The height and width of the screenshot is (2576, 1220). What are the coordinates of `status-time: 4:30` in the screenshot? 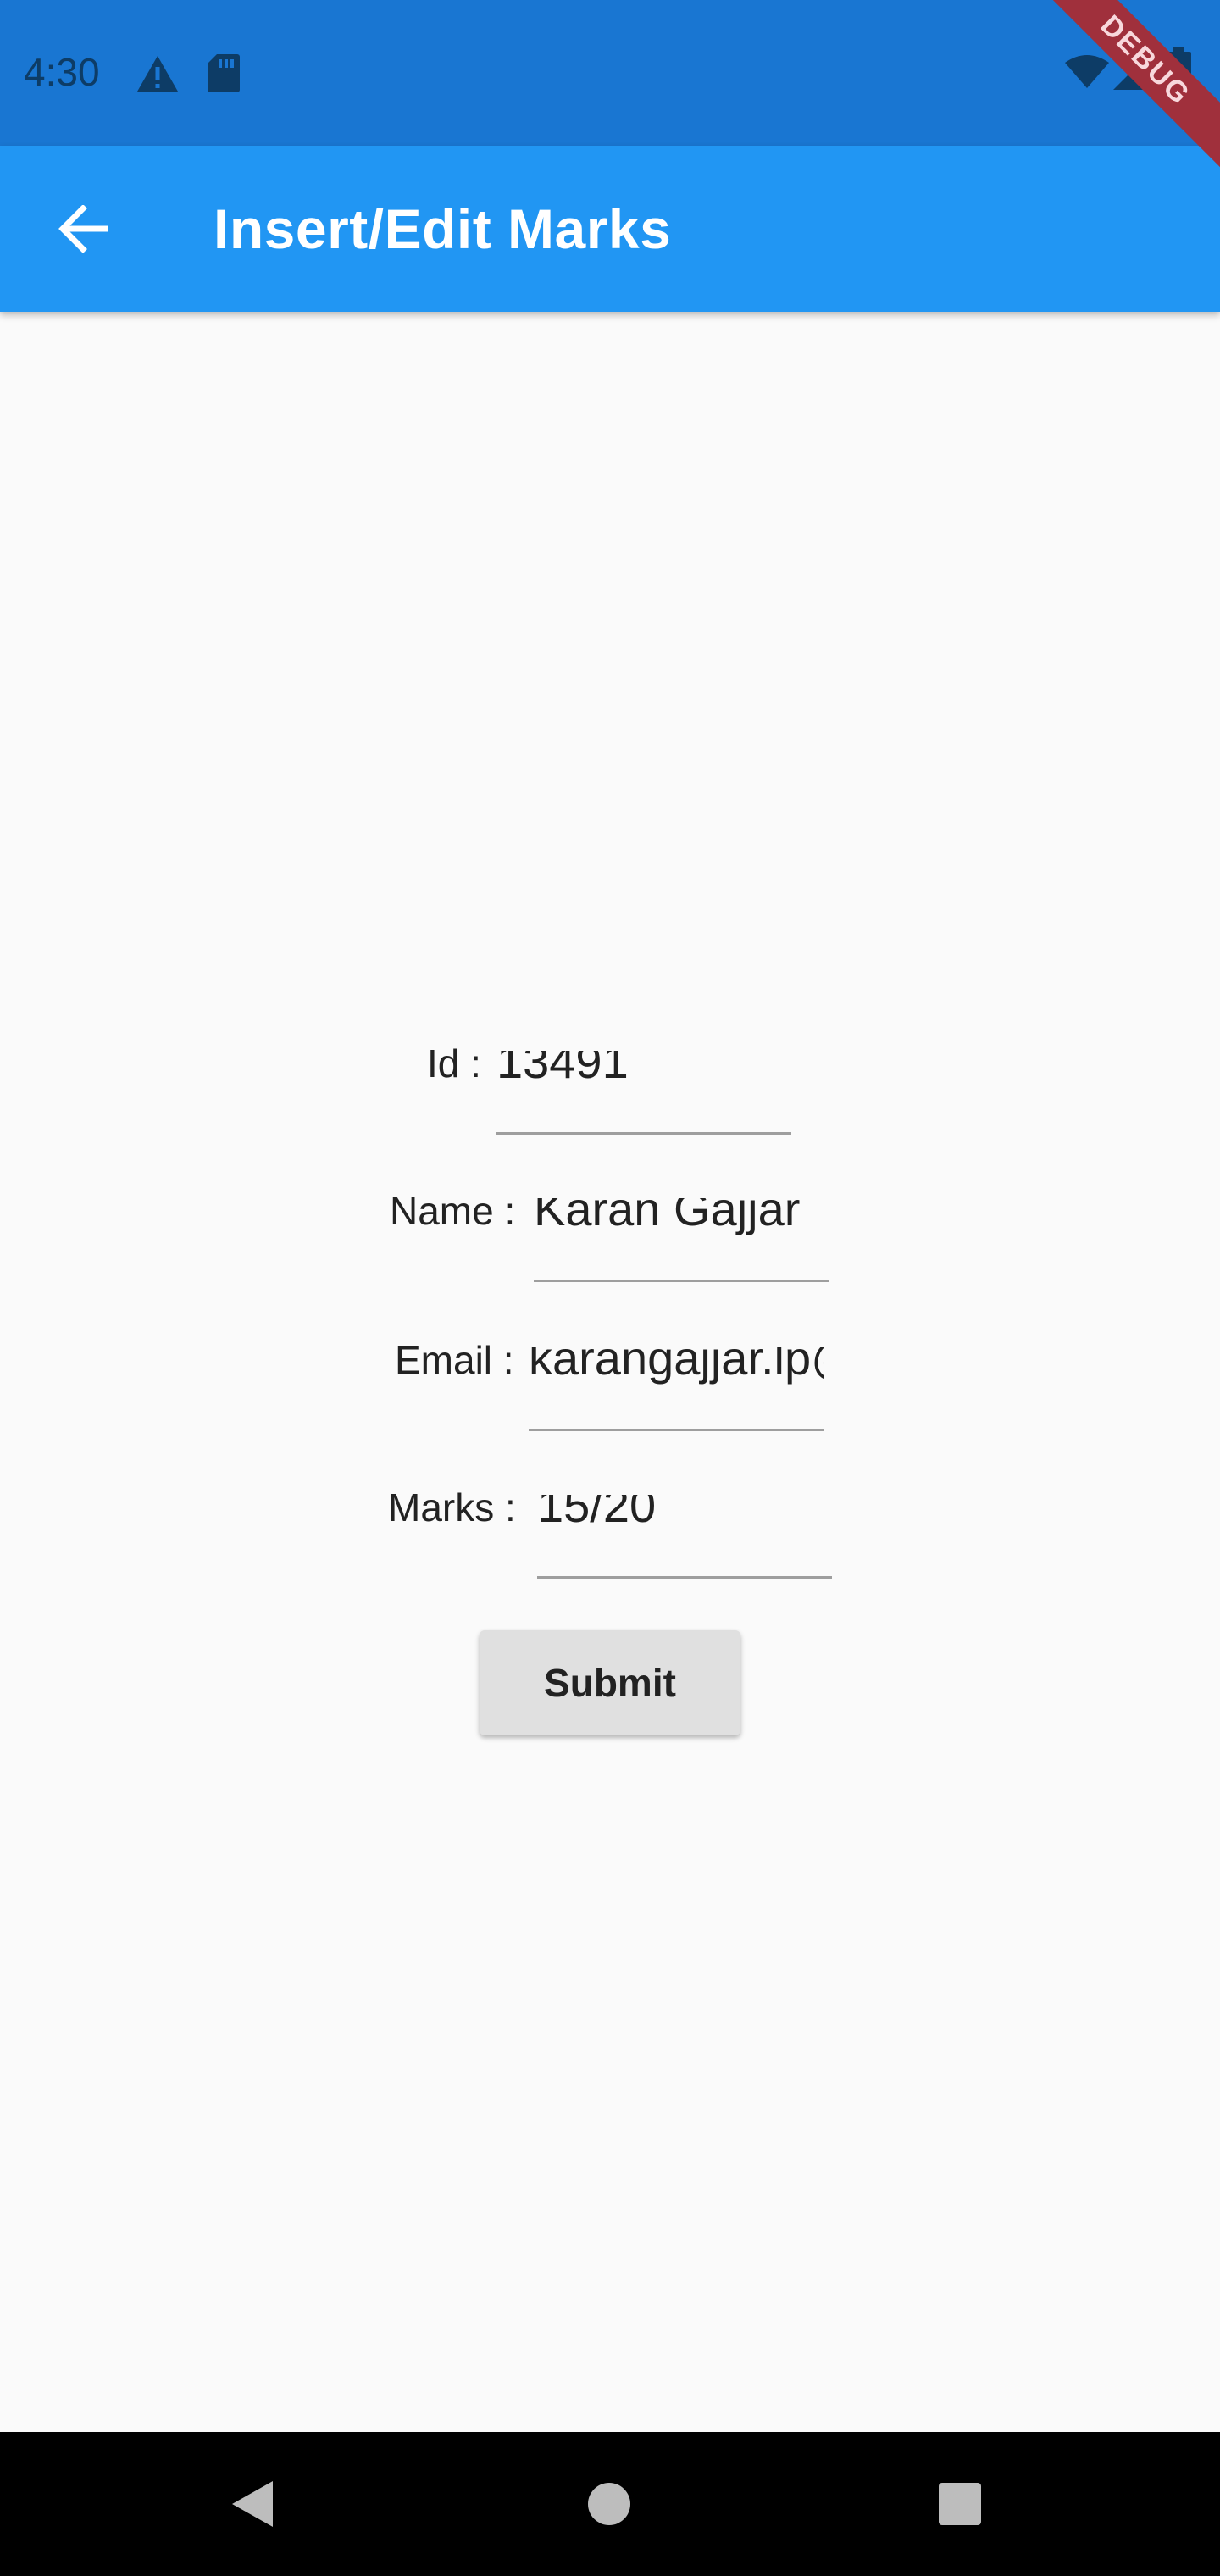 It's located at (62, 72).